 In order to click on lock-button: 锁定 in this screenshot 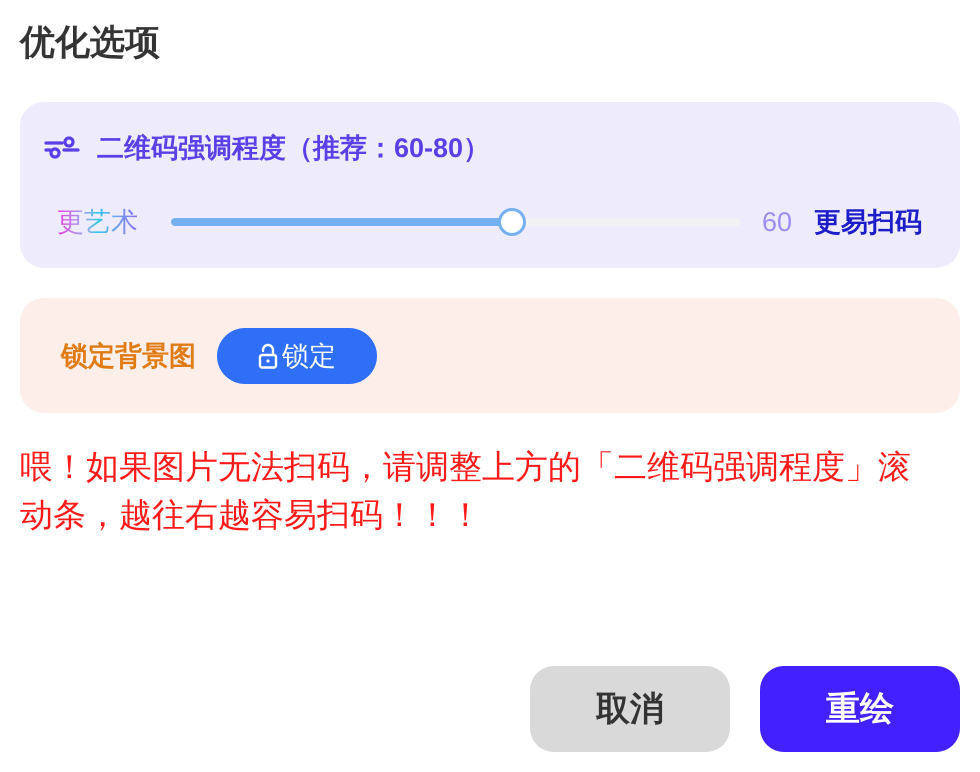, I will do `click(297, 356)`.